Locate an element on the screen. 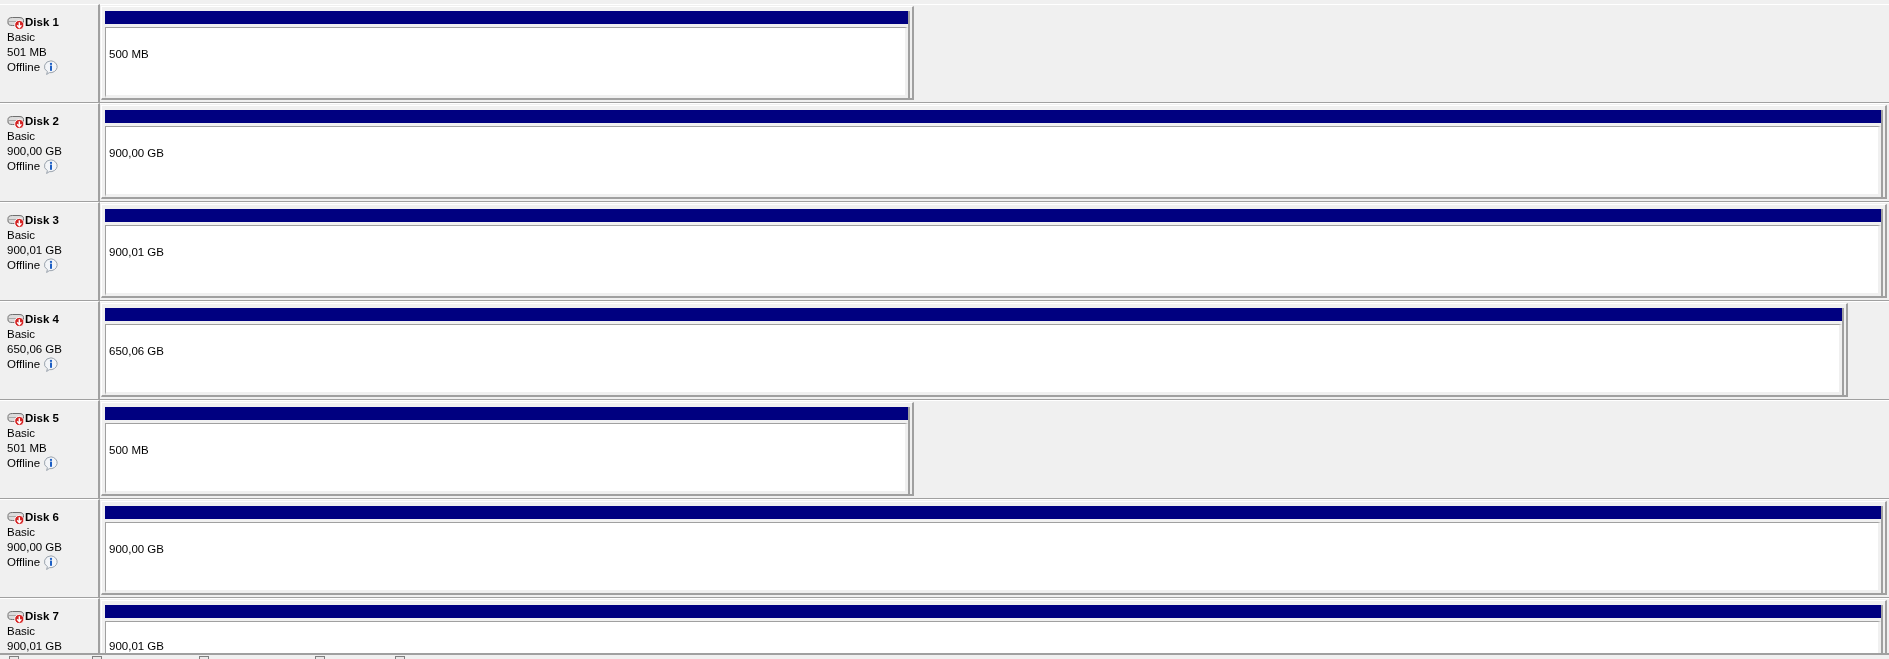 The width and height of the screenshot is (1889, 659). disk-info-panel: Disk 5 Basic 501 MB Offline is located at coordinates (50, 449).